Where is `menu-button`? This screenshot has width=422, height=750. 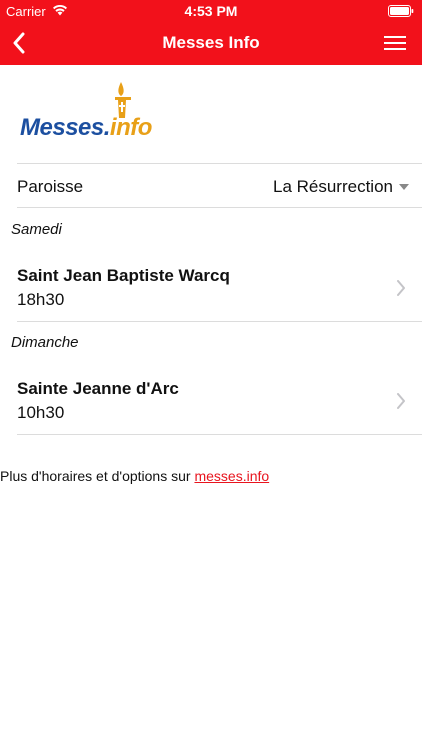
menu-button is located at coordinates (395, 43).